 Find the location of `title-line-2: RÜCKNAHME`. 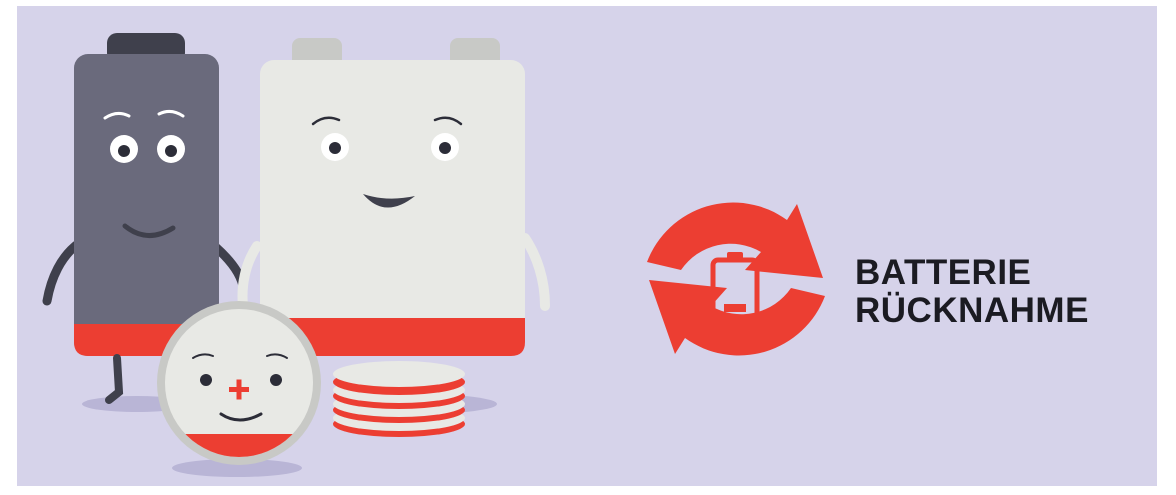

title-line-2: RÜCKNAHME is located at coordinates (972, 310).